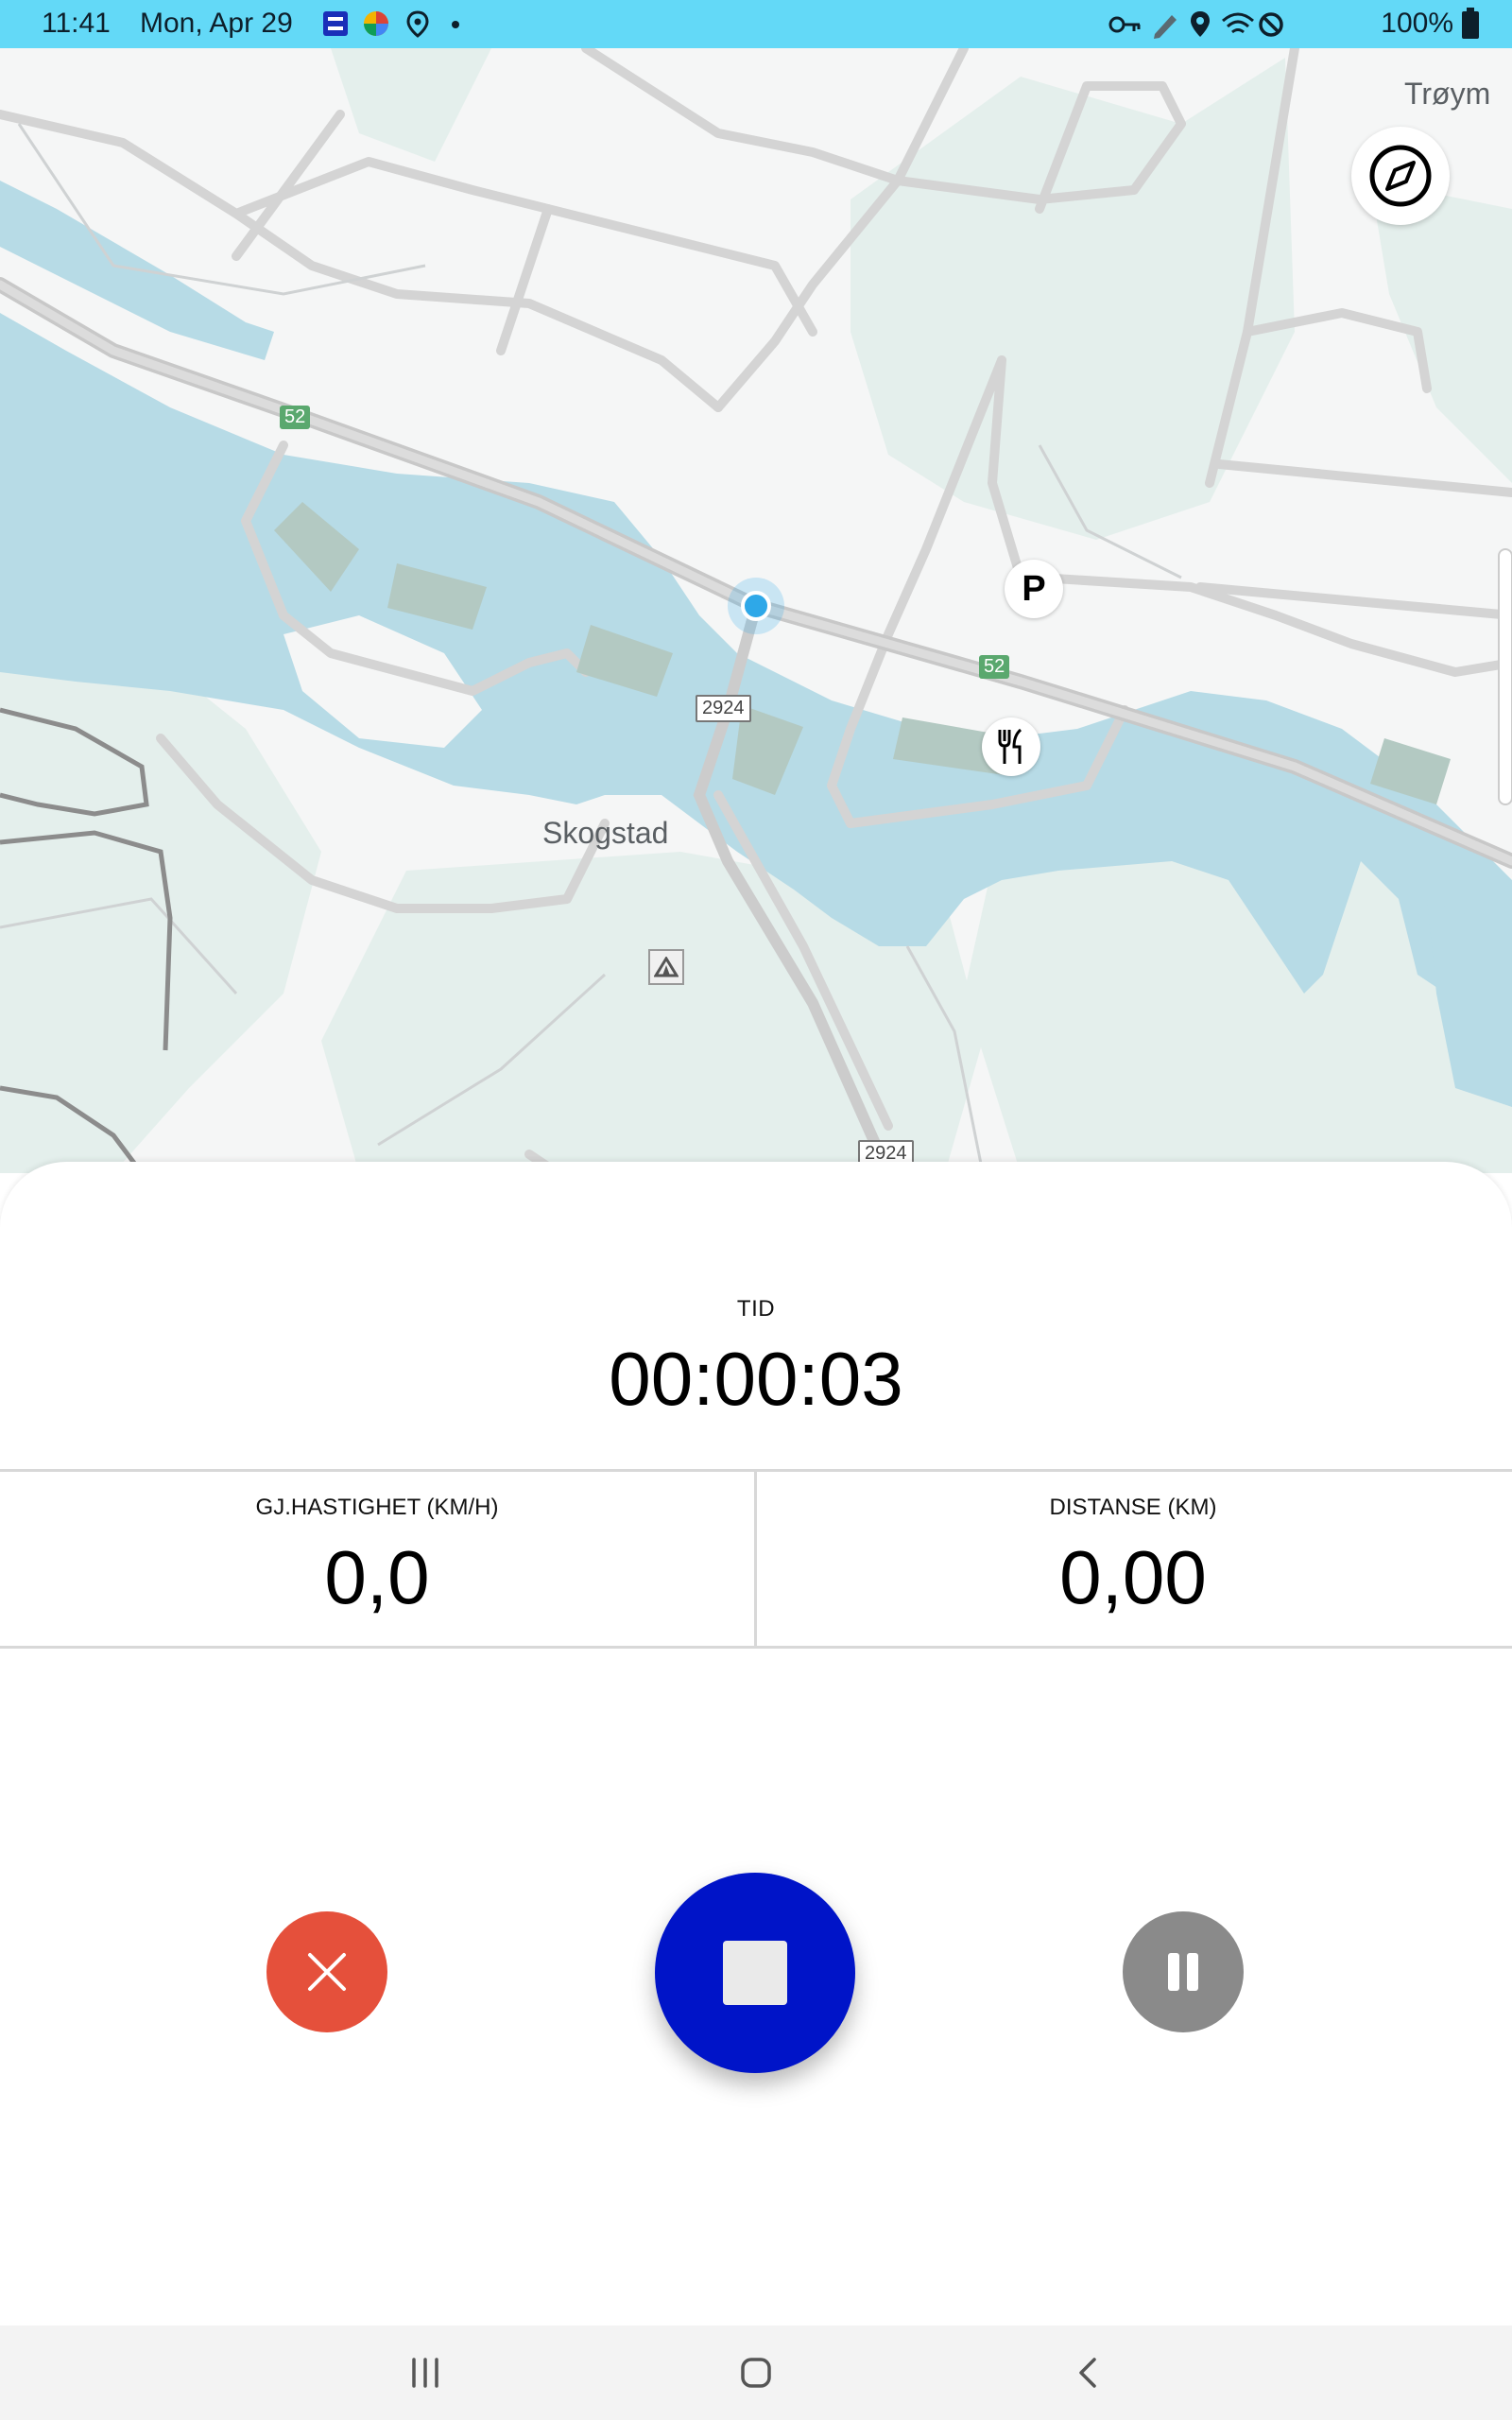  I want to click on status-time: 11:41, so click(76, 24).